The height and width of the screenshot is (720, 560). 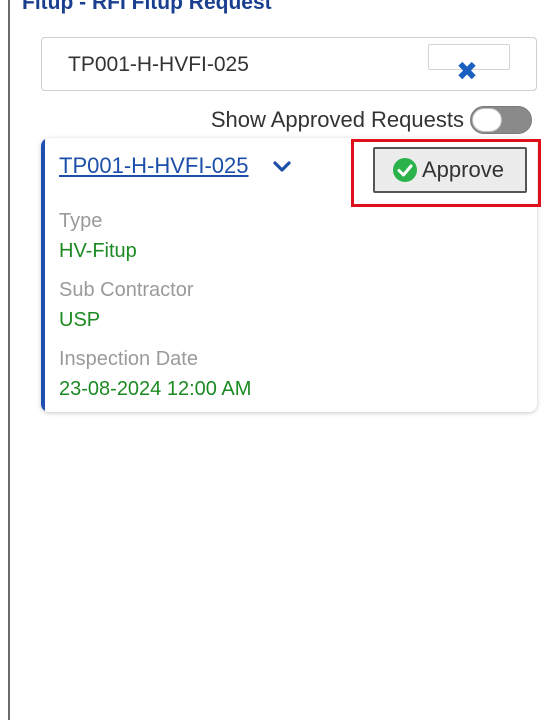 I want to click on toggle-knob, so click(x=487, y=120).